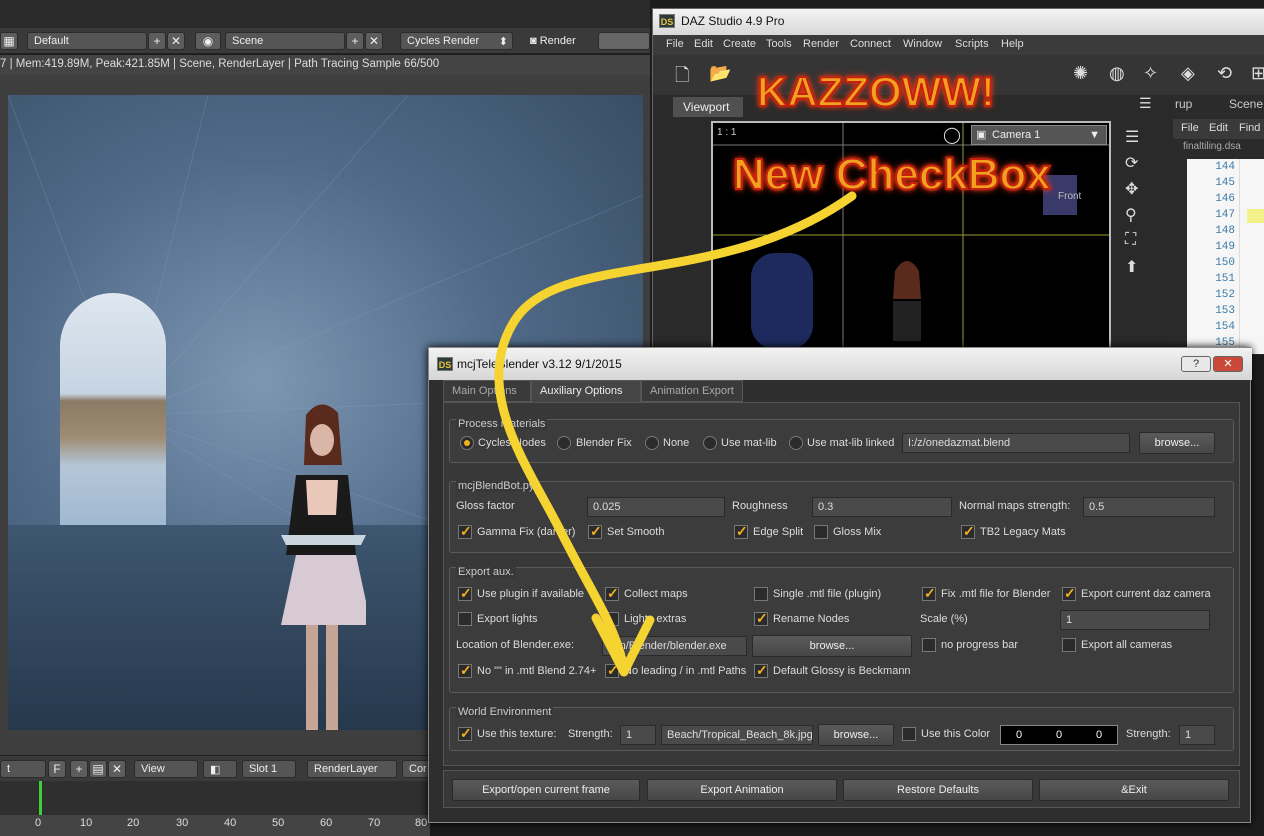 The width and height of the screenshot is (1264, 836). I want to click on single-mtl-checkbox, so click(761, 594).